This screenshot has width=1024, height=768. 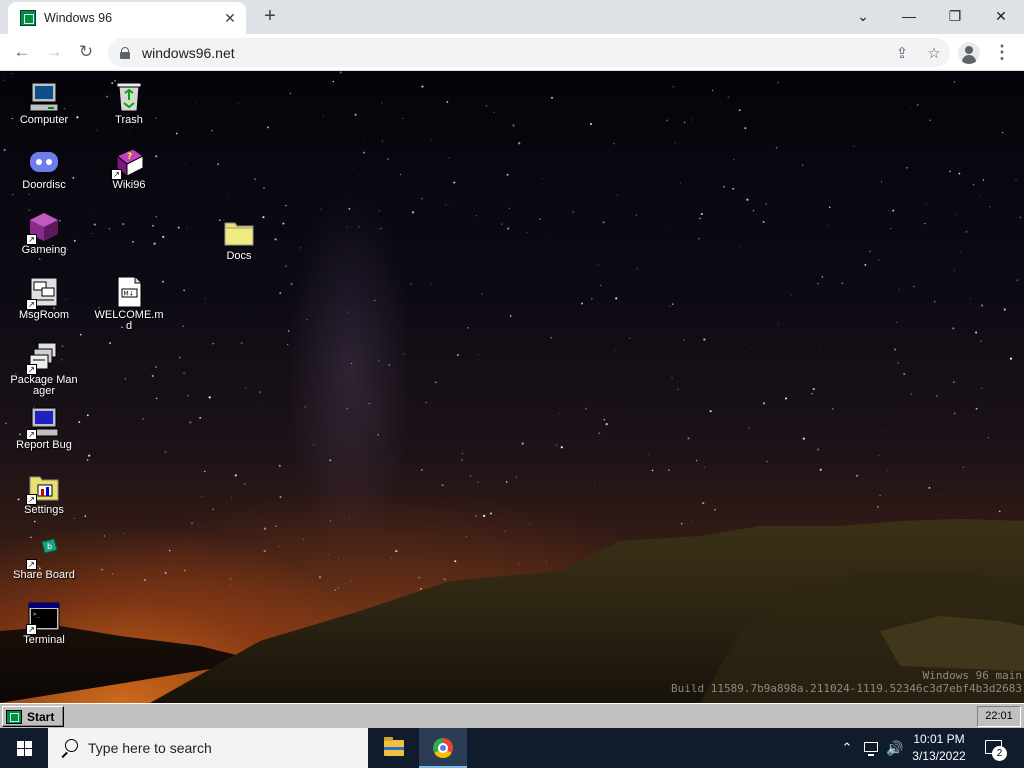 I want to click on tab-close-icon: ✕, so click(x=230, y=18).